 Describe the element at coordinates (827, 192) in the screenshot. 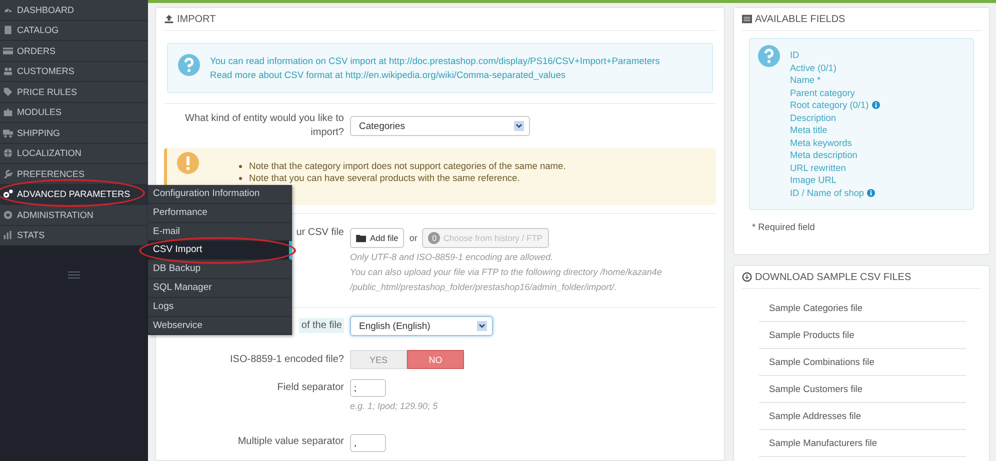

I see `field-name: ID / Name of shop` at that location.